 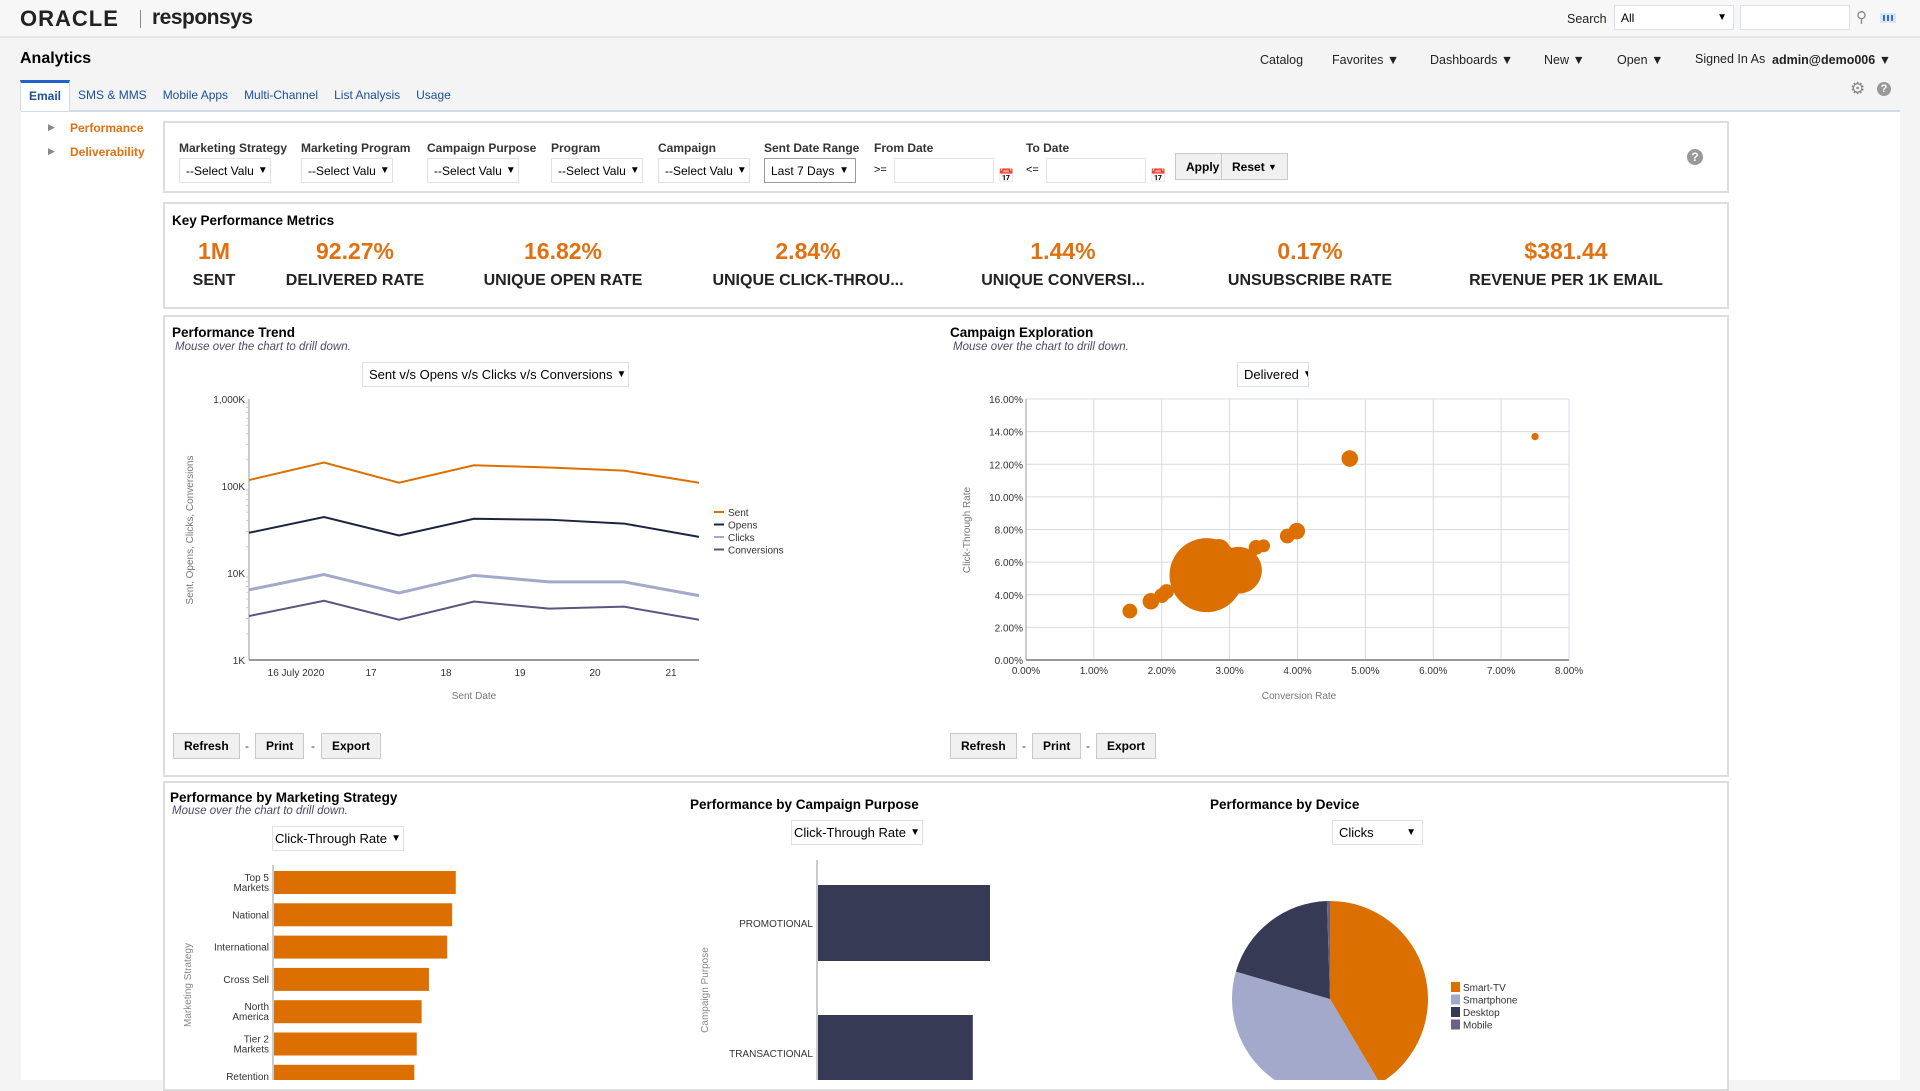 I want to click on campaign-select: --Select Valu ▼, so click(x=704, y=170).